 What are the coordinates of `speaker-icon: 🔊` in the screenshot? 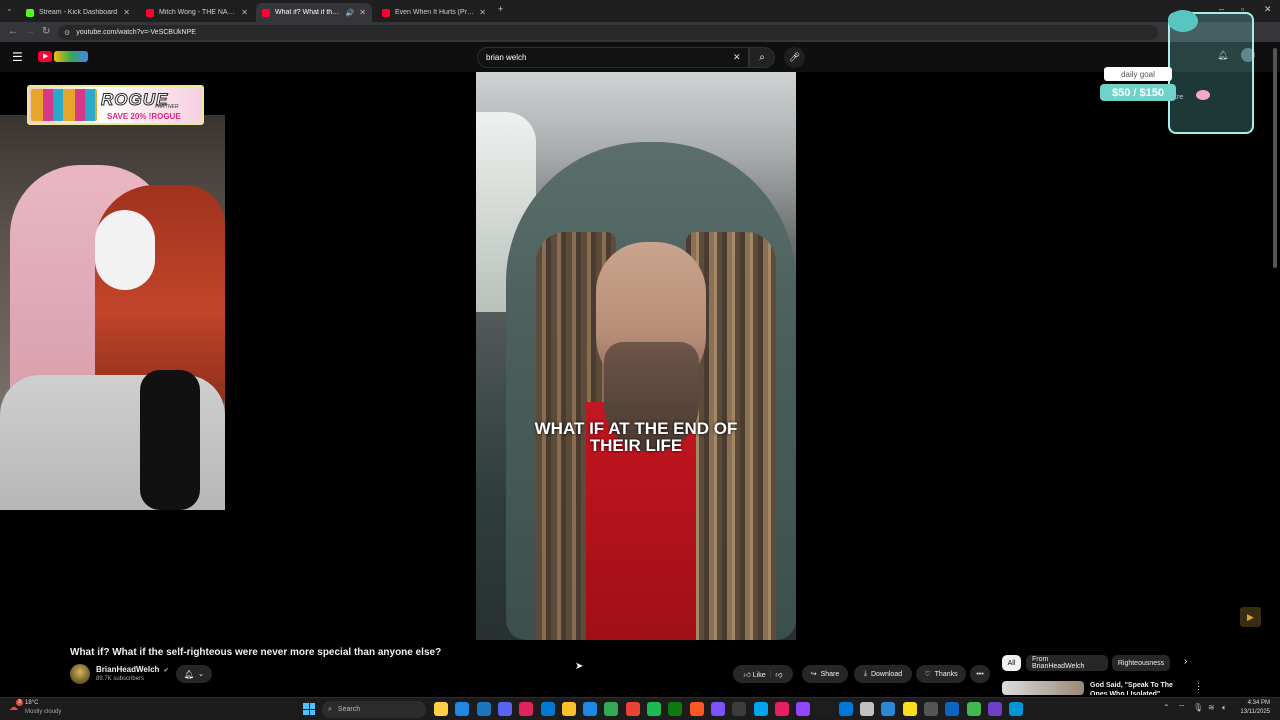 It's located at (350, 13).